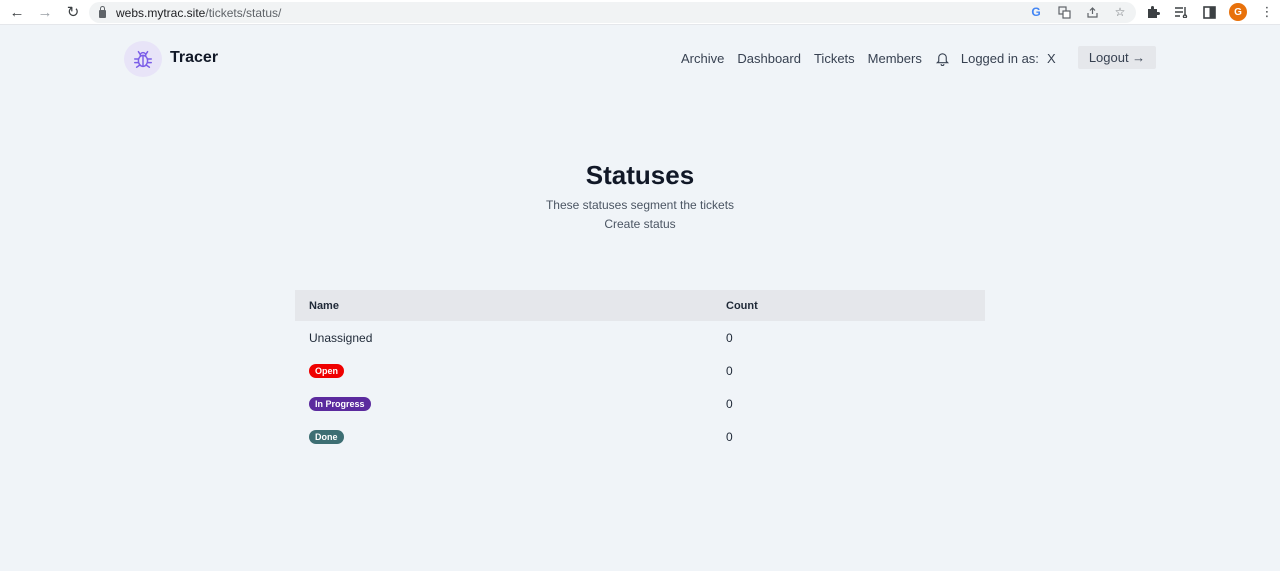 This screenshot has width=1280, height=571. Describe the element at coordinates (324, 305) in the screenshot. I see `column-header-name: Name` at that location.